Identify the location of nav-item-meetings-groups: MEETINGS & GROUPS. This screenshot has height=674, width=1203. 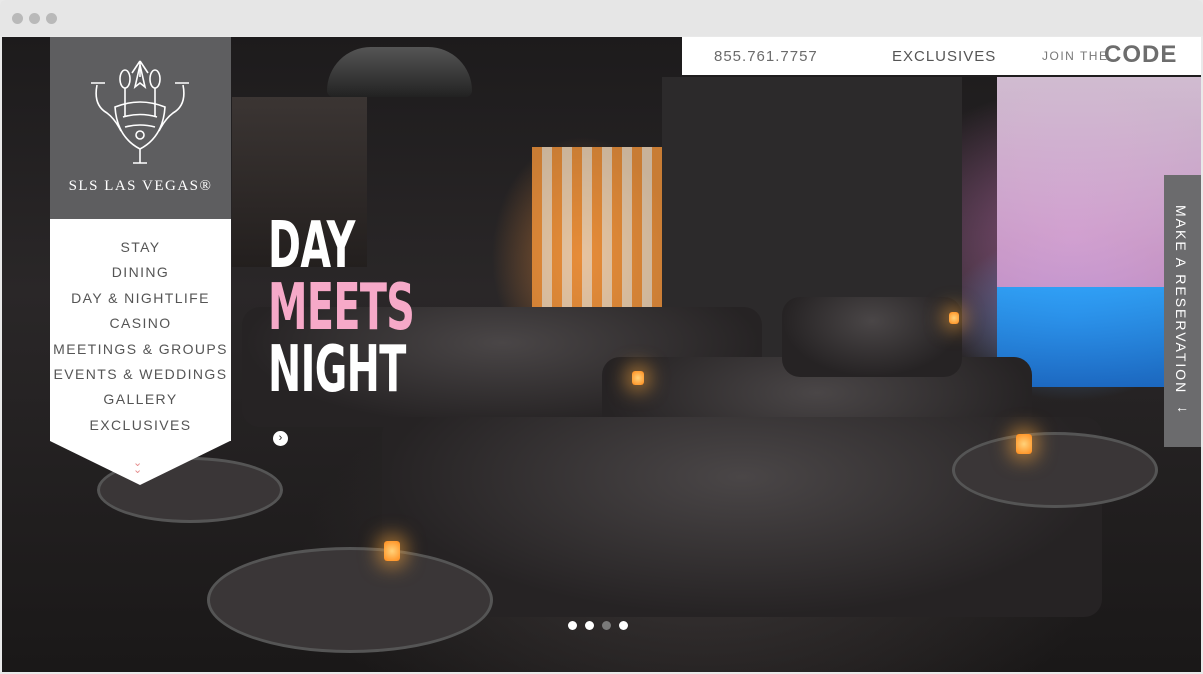
(140, 349).